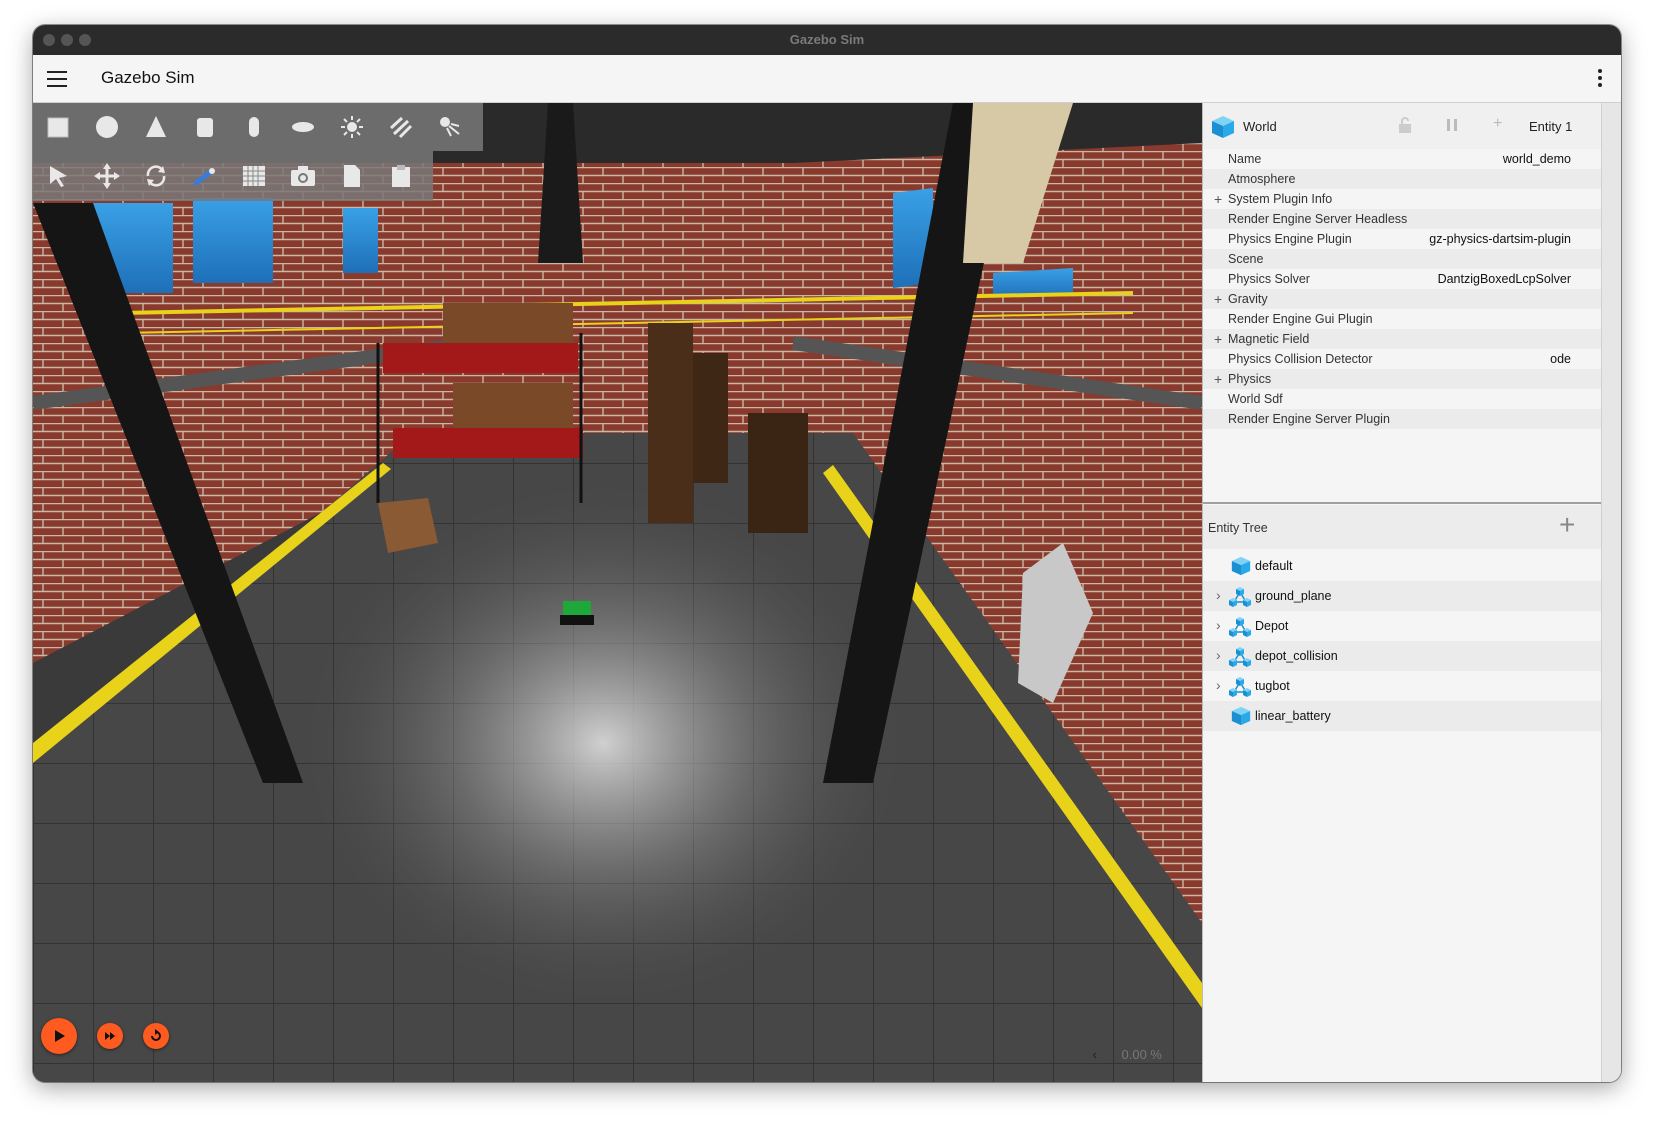 Image resolution: width=1654 pixels, height=1123 pixels. Describe the element at coordinates (1403, 399) in the screenshot. I see `component-row: World Sdf` at that location.